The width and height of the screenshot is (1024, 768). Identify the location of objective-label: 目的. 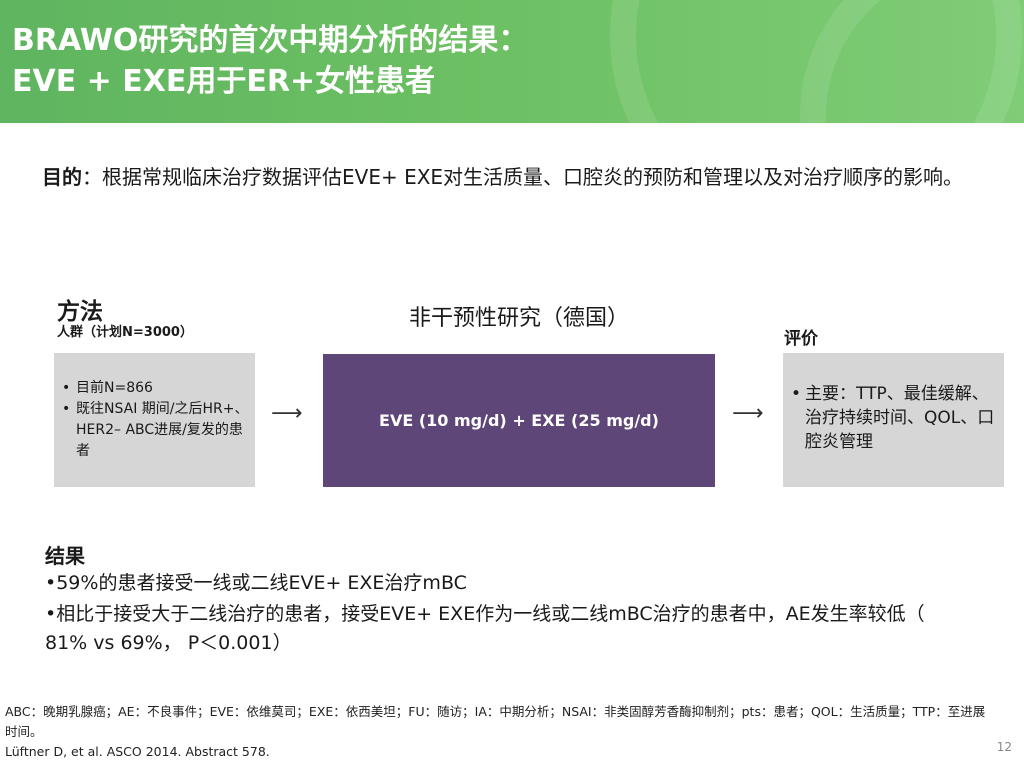
(62, 177).